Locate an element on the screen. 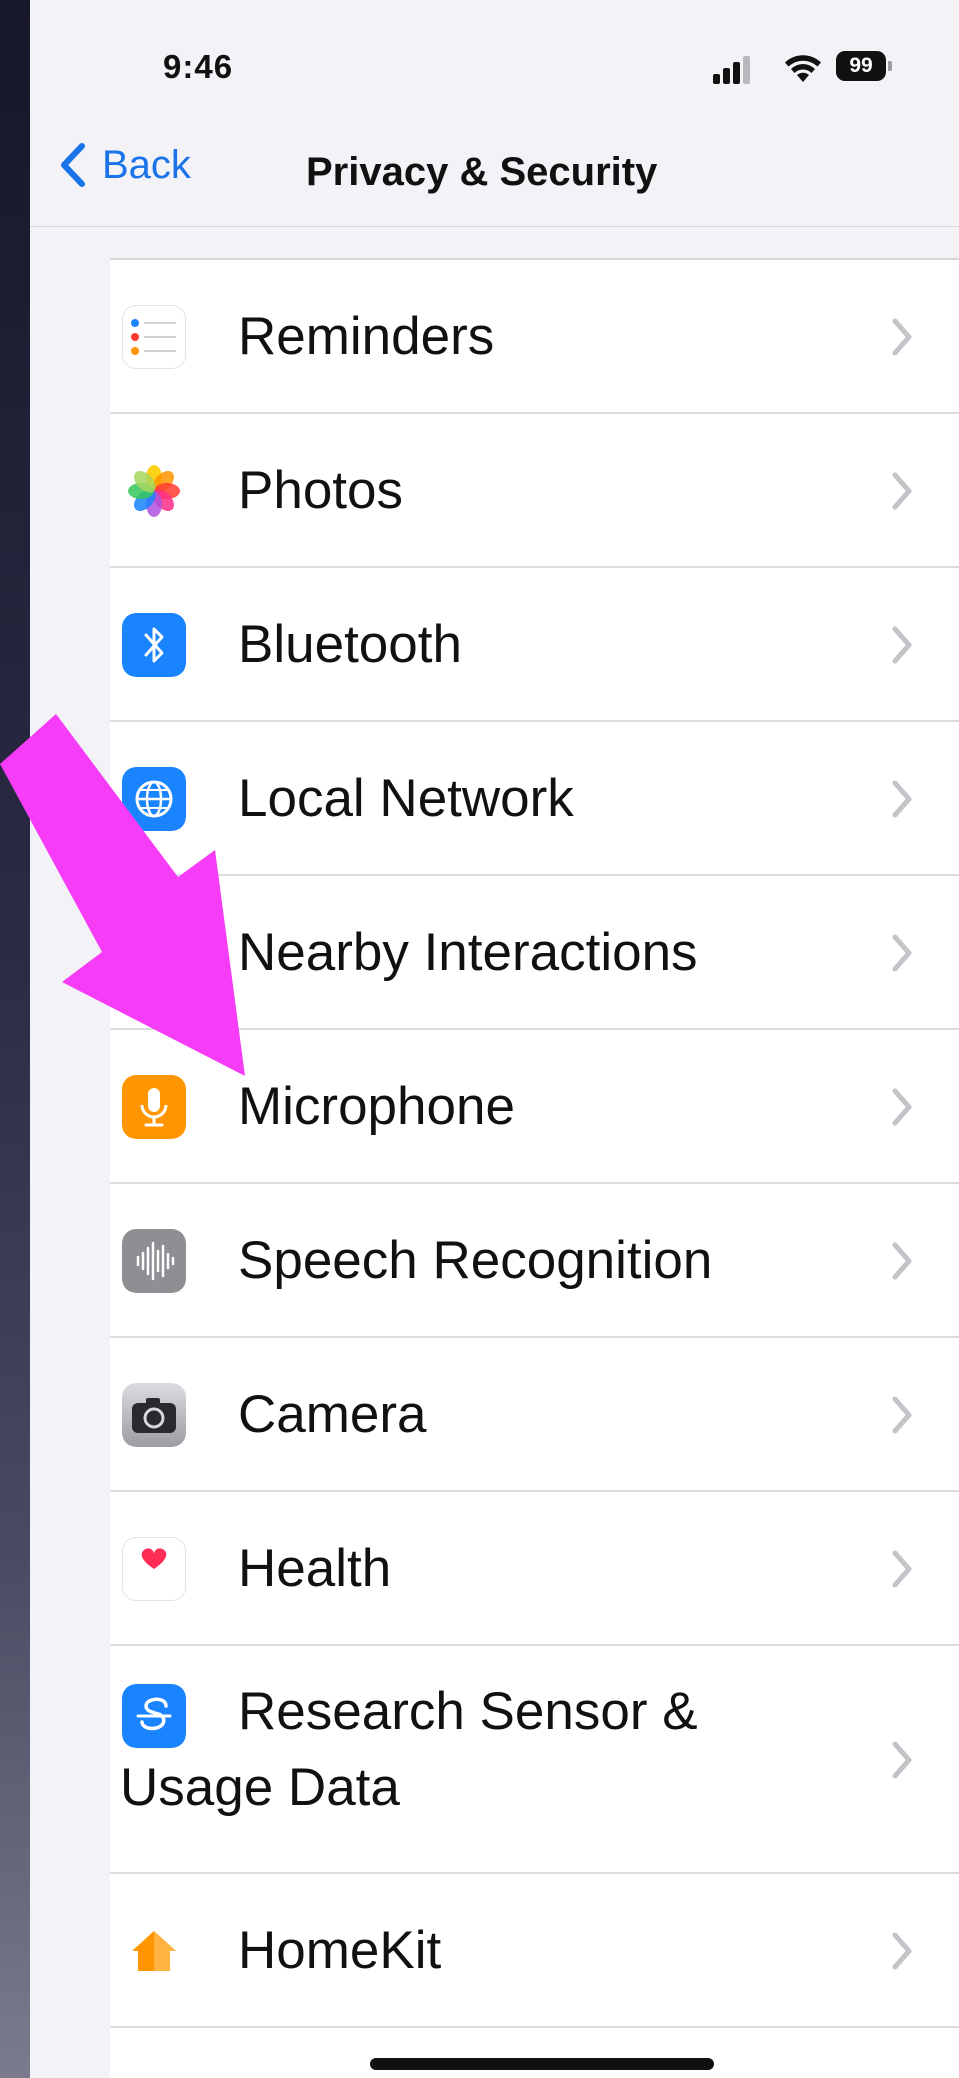 The image size is (959, 2078). cellular-signal-icon is located at coordinates (733, 69).